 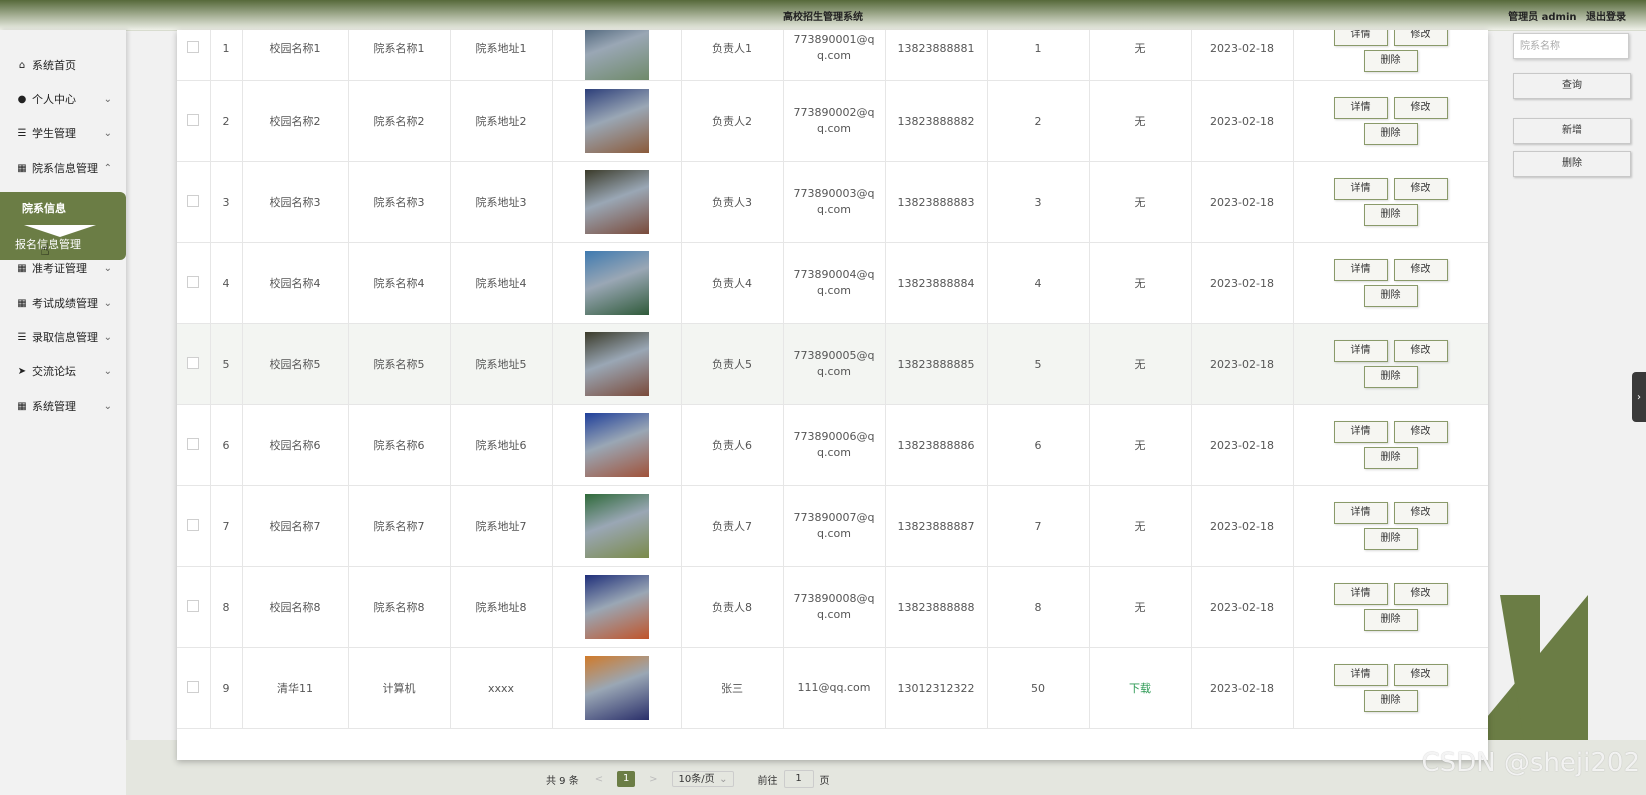 I want to click on list-icon: ☰, so click(x=22, y=337).